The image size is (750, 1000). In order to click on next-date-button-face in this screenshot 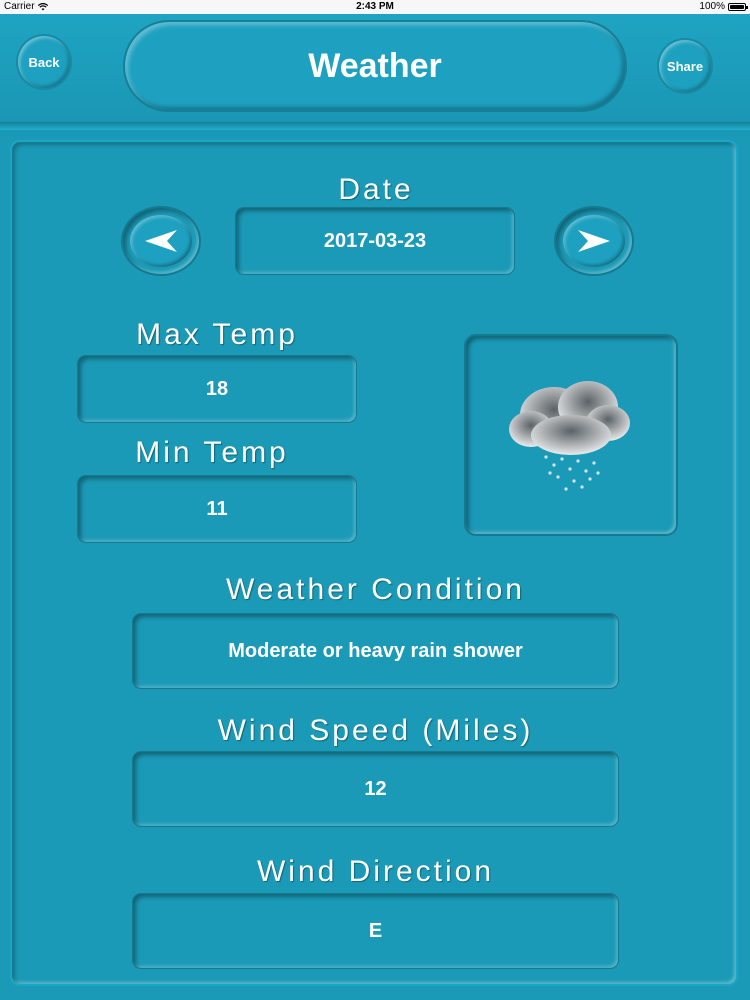, I will do `click(594, 241)`.